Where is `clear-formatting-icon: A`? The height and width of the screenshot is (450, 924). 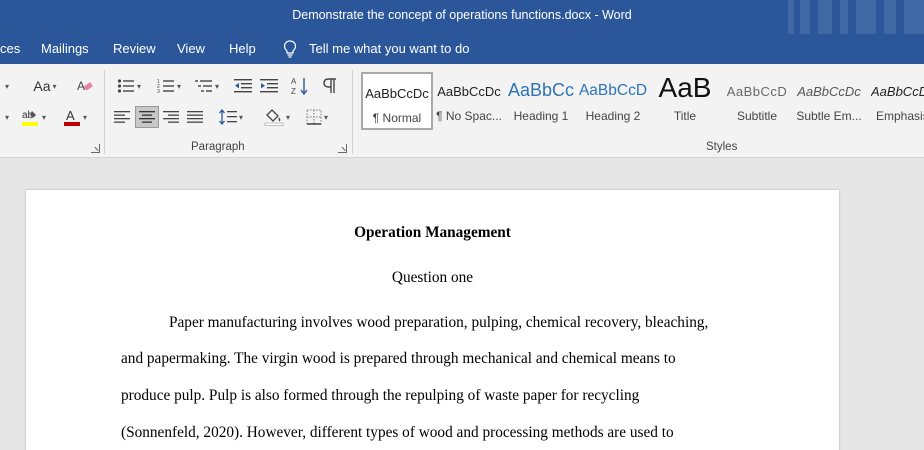
clear-formatting-icon: A is located at coordinates (85, 86).